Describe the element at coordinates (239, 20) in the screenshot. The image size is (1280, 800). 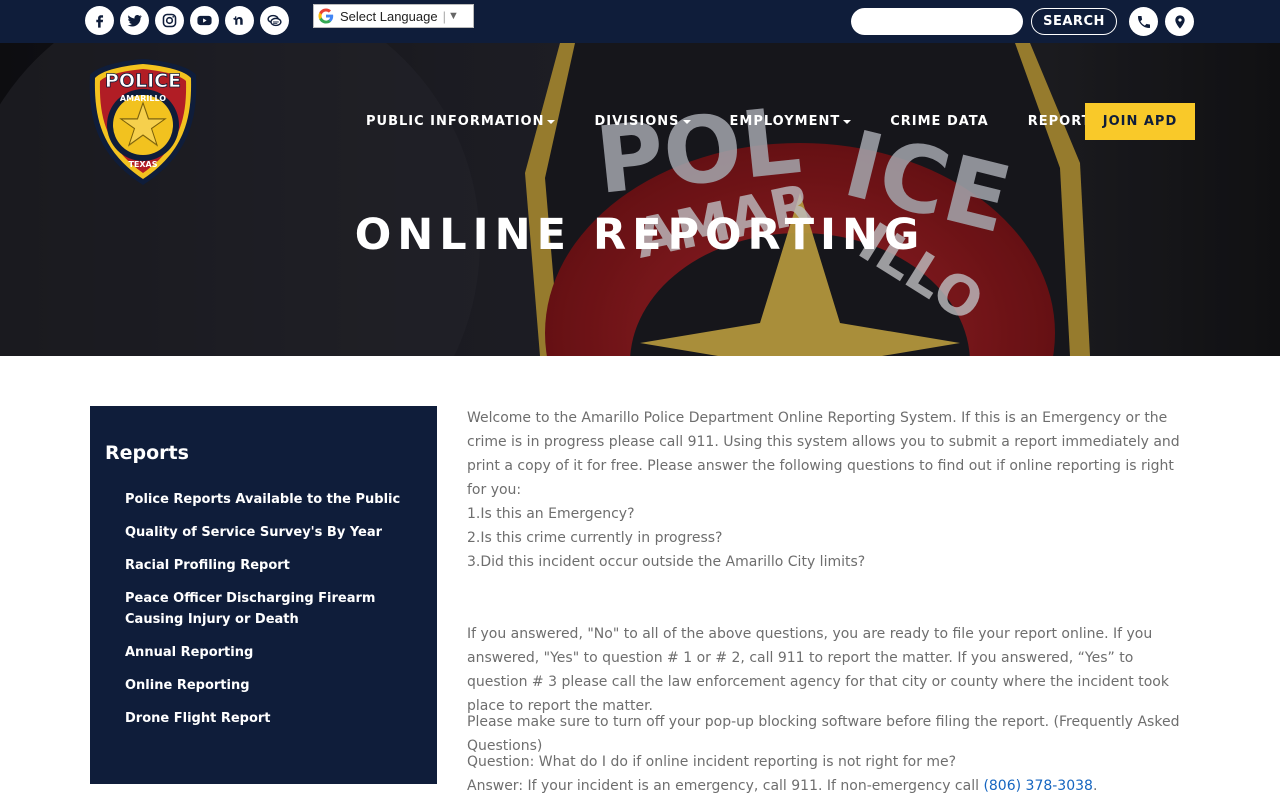
I see `nextdoor-icon` at that location.